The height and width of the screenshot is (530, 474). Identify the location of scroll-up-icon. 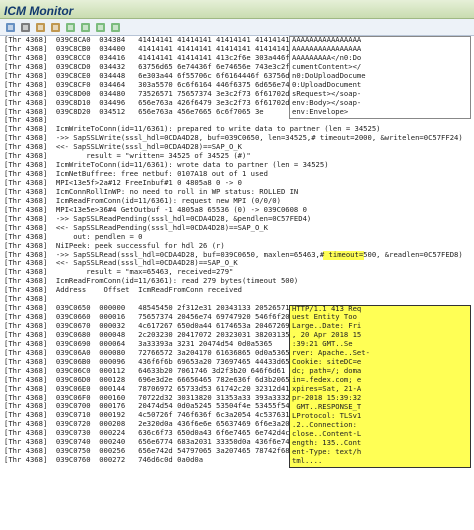
(85, 27).